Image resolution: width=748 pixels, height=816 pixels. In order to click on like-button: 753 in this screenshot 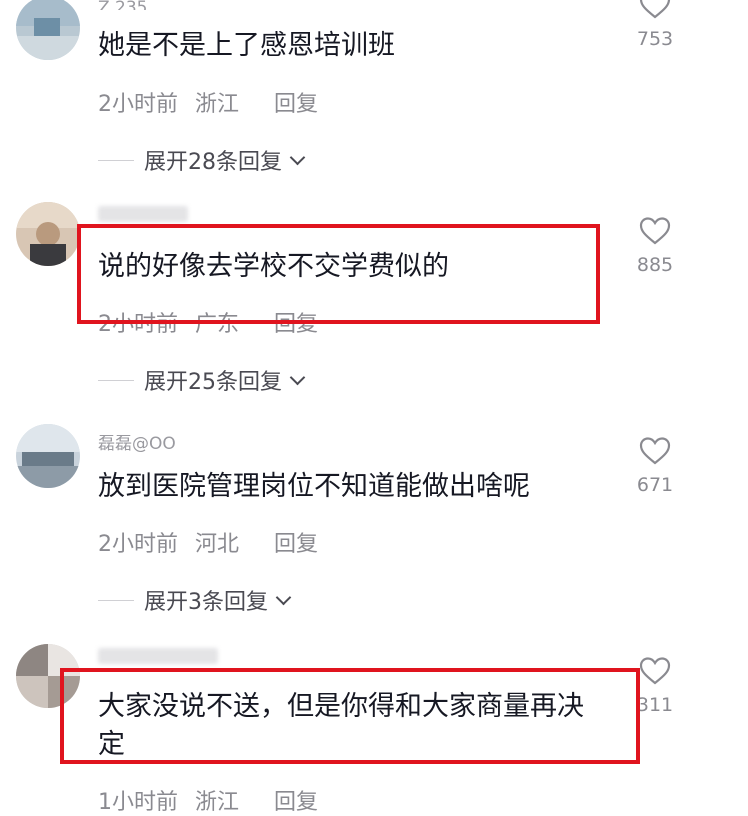, I will do `click(655, 25)`.